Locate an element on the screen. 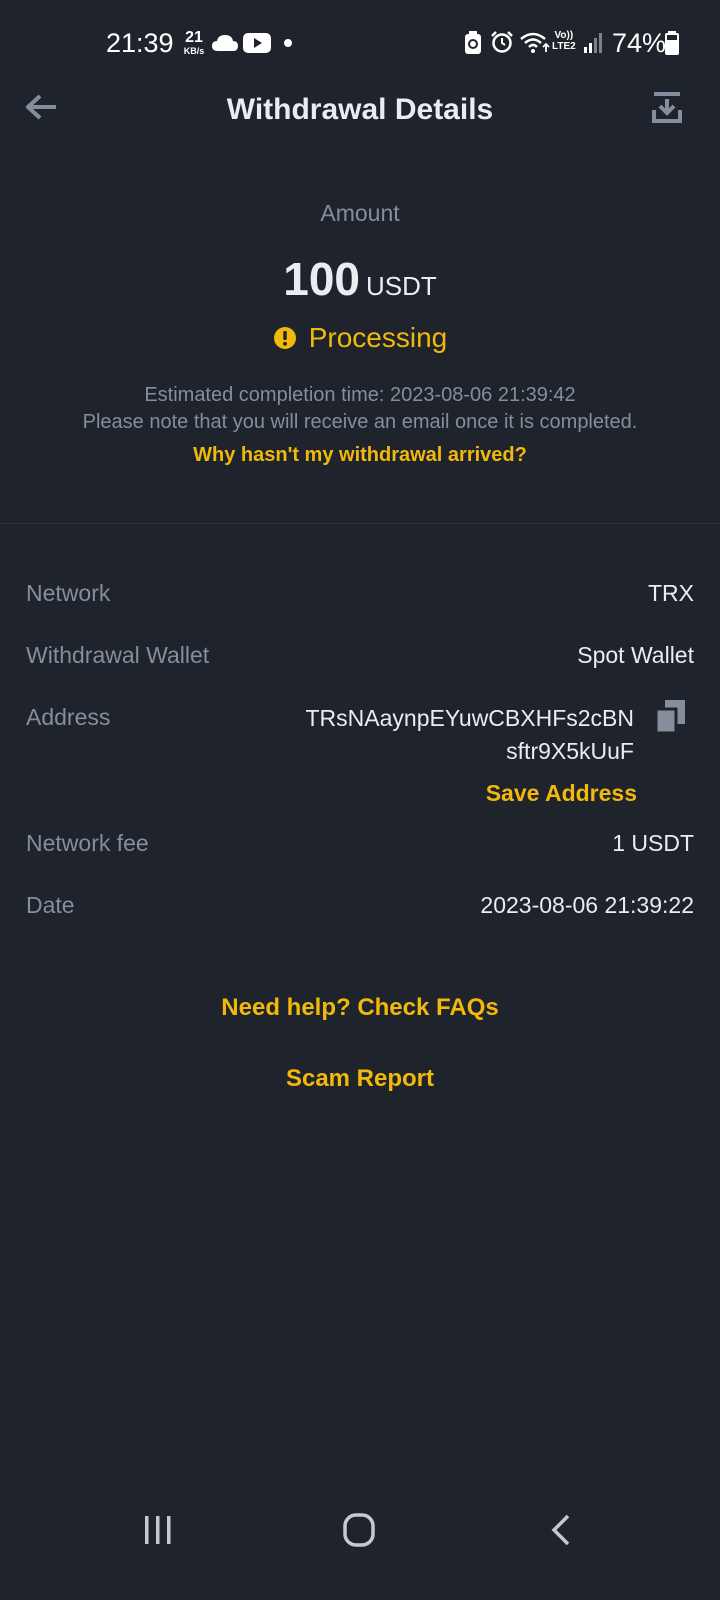 Image resolution: width=720 pixels, height=1600 pixels. copy-icon is located at coordinates (669, 717).